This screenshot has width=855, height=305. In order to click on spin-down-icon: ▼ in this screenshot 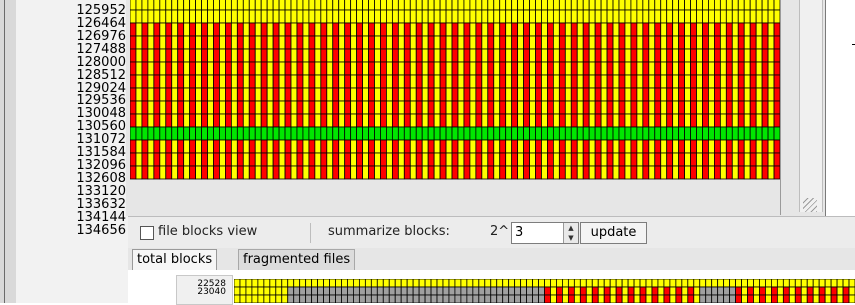, I will do `click(571, 238)`.